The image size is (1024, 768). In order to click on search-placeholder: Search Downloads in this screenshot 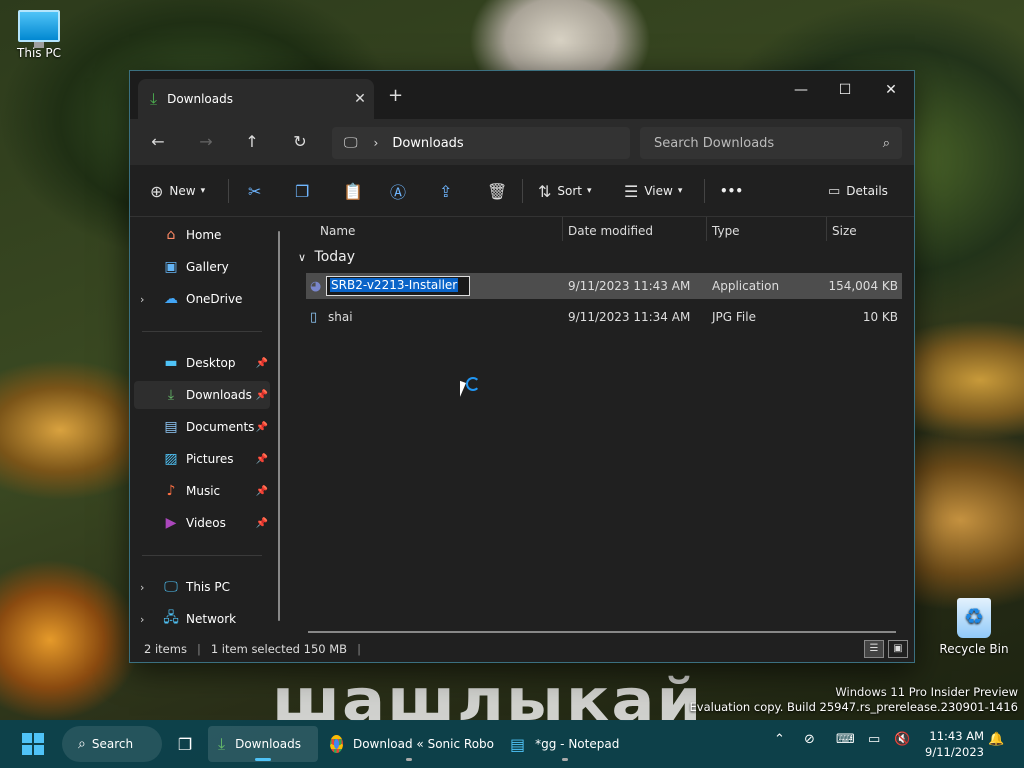, I will do `click(714, 143)`.